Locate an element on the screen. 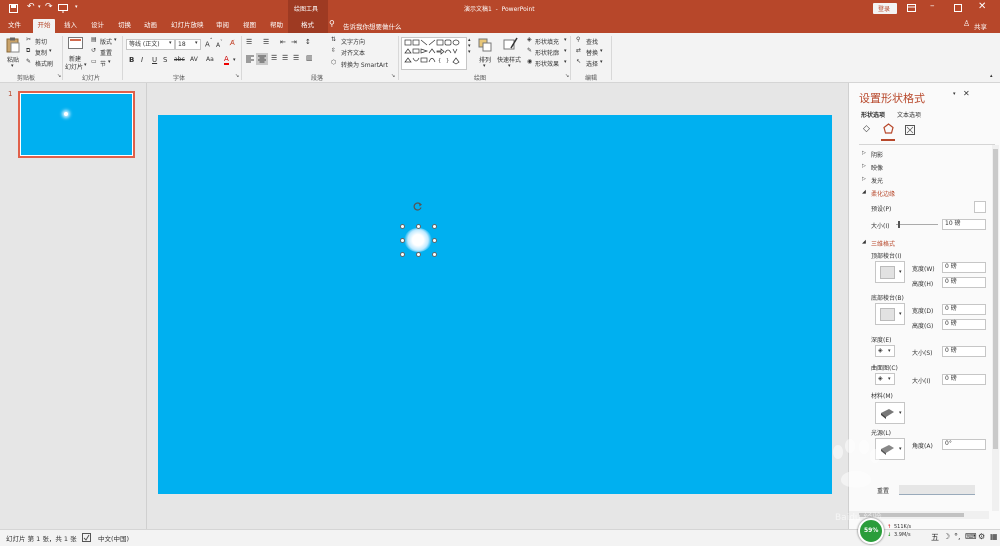 This screenshot has width=1000, height=546. selected-shape is located at coordinates (418, 240).